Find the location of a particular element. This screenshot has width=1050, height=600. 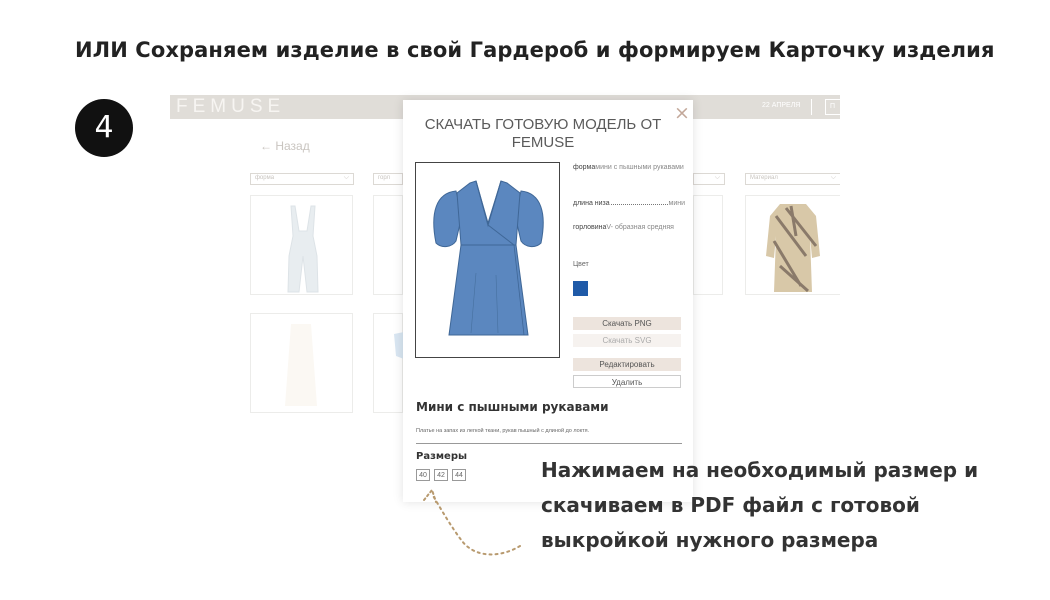

property-forma: формамини с пышными рукавами is located at coordinates (629, 168).